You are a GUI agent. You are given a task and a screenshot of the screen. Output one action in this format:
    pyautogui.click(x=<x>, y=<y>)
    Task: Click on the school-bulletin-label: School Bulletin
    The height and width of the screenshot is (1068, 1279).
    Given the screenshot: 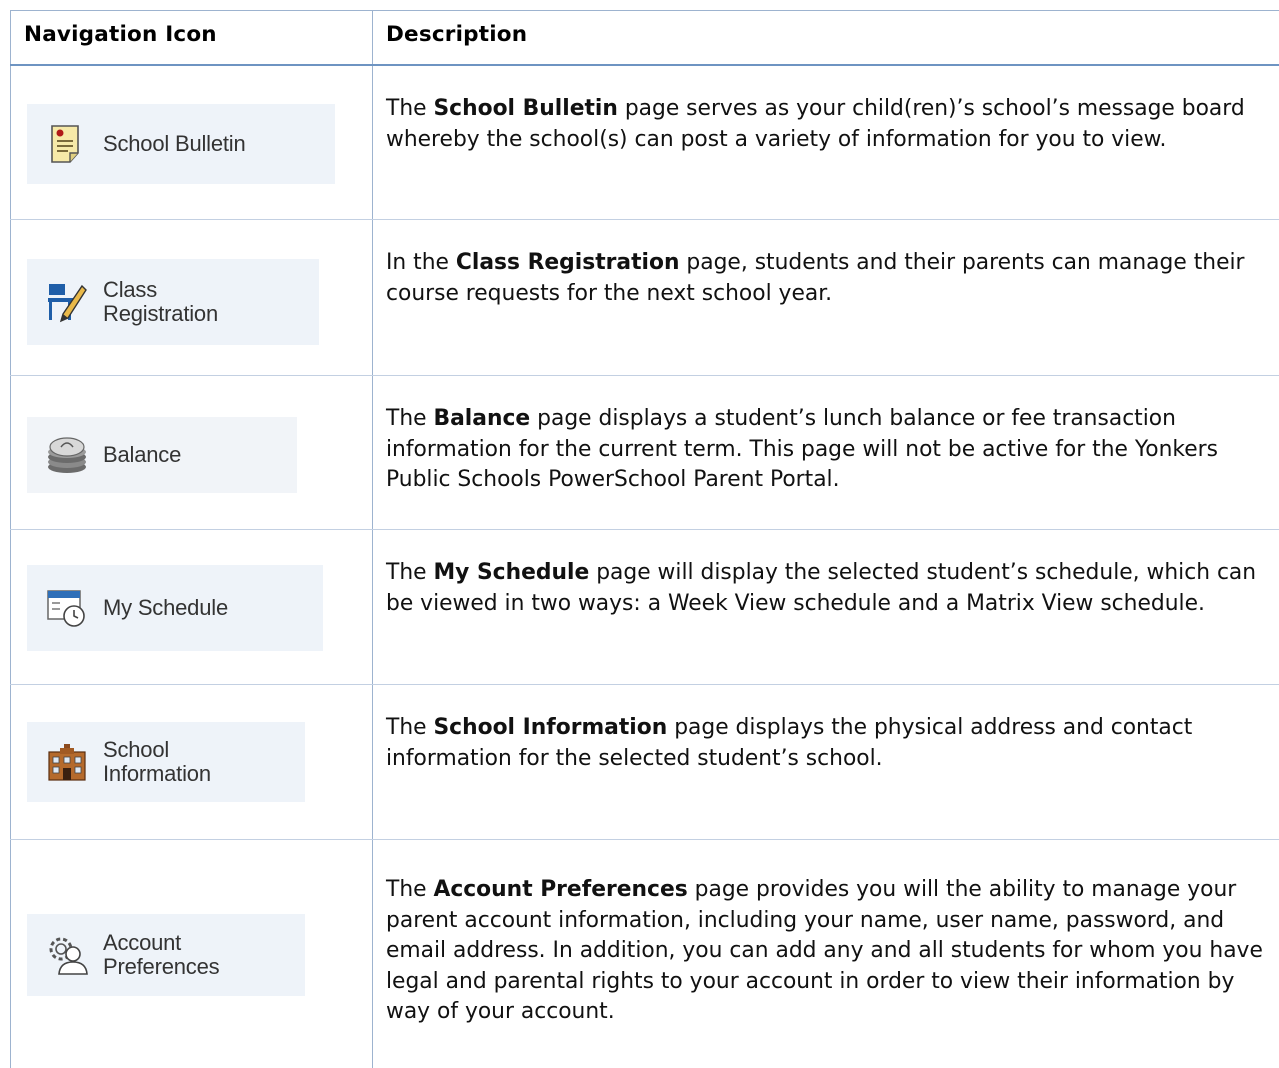 What is the action you would take?
    pyautogui.click(x=174, y=143)
    